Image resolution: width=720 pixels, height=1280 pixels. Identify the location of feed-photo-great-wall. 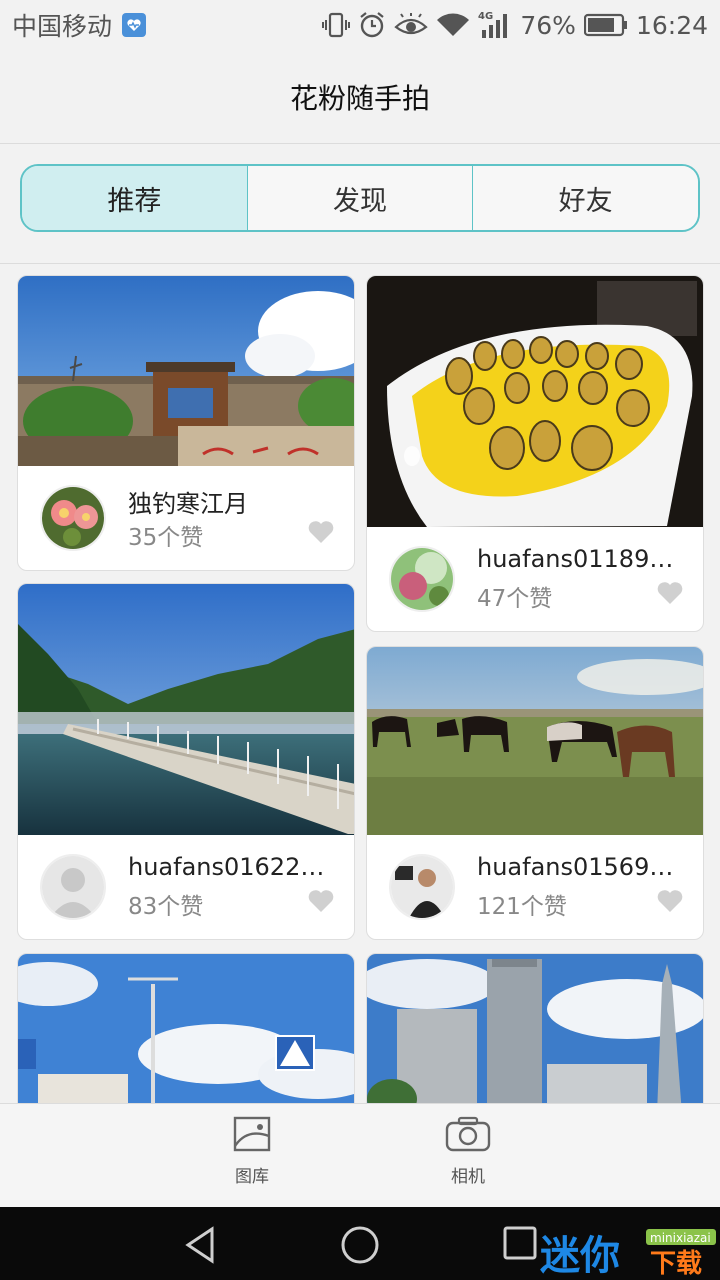
(186, 371).